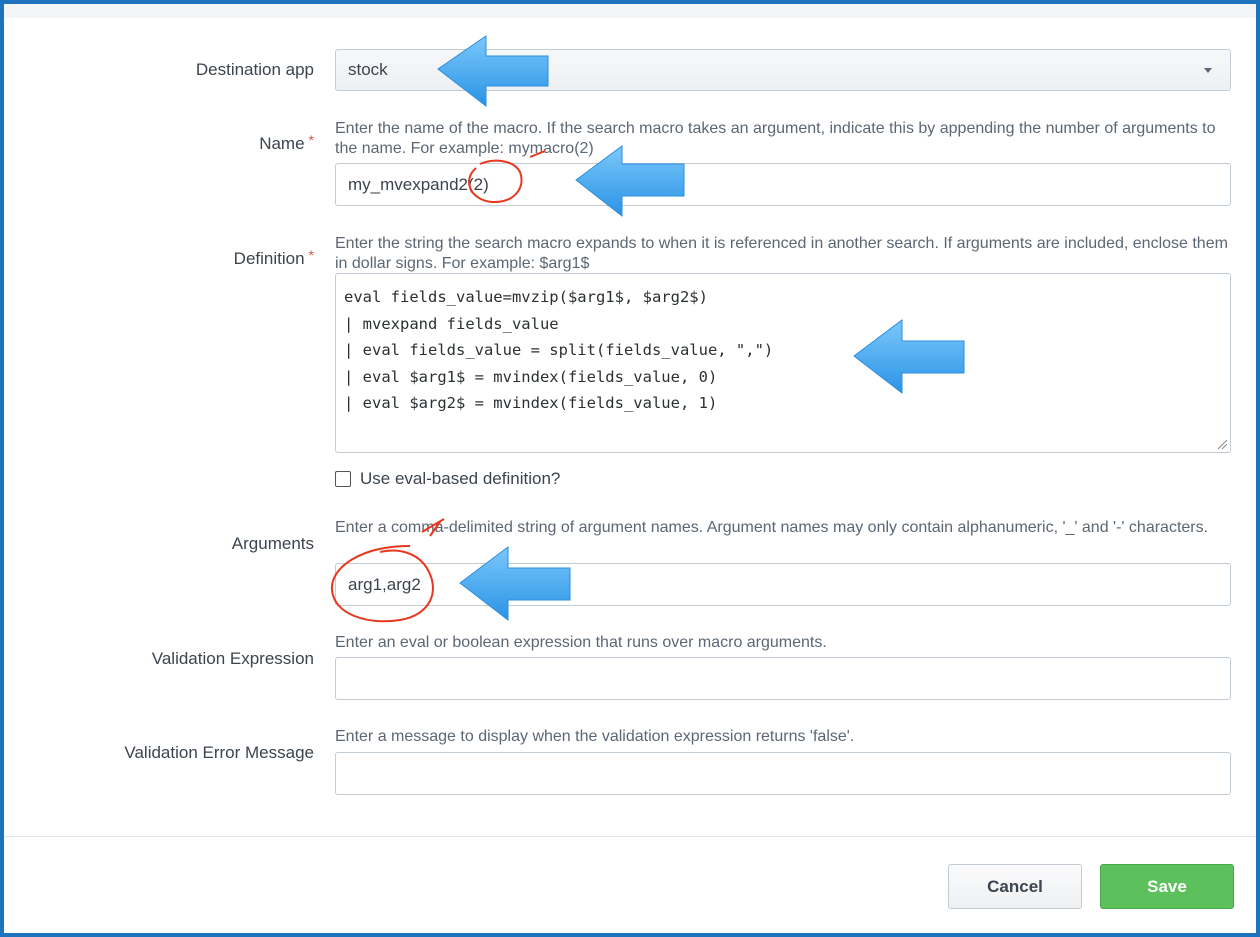  What do you see at coordinates (254, 69) in the screenshot?
I see `destination-app-label-text: Destination app` at bounding box center [254, 69].